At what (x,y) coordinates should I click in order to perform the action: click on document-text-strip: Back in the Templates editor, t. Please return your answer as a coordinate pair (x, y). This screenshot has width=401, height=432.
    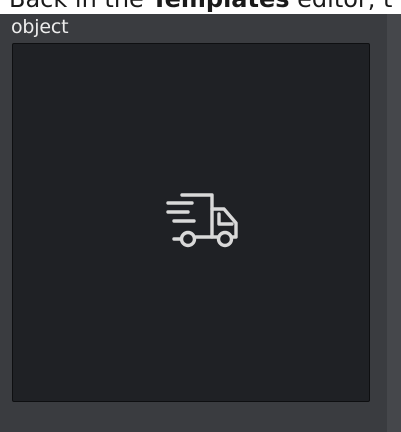
    Looking at the image, I should click on (200, 7).